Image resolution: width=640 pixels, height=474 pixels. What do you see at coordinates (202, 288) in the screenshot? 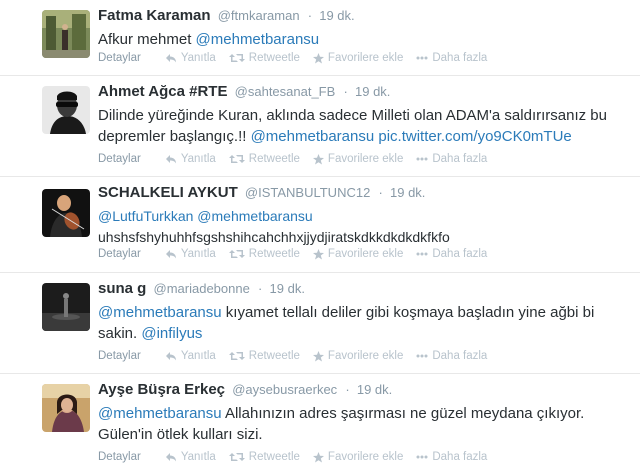
I see `tweet-username: @mariadebonne` at bounding box center [202, 288].